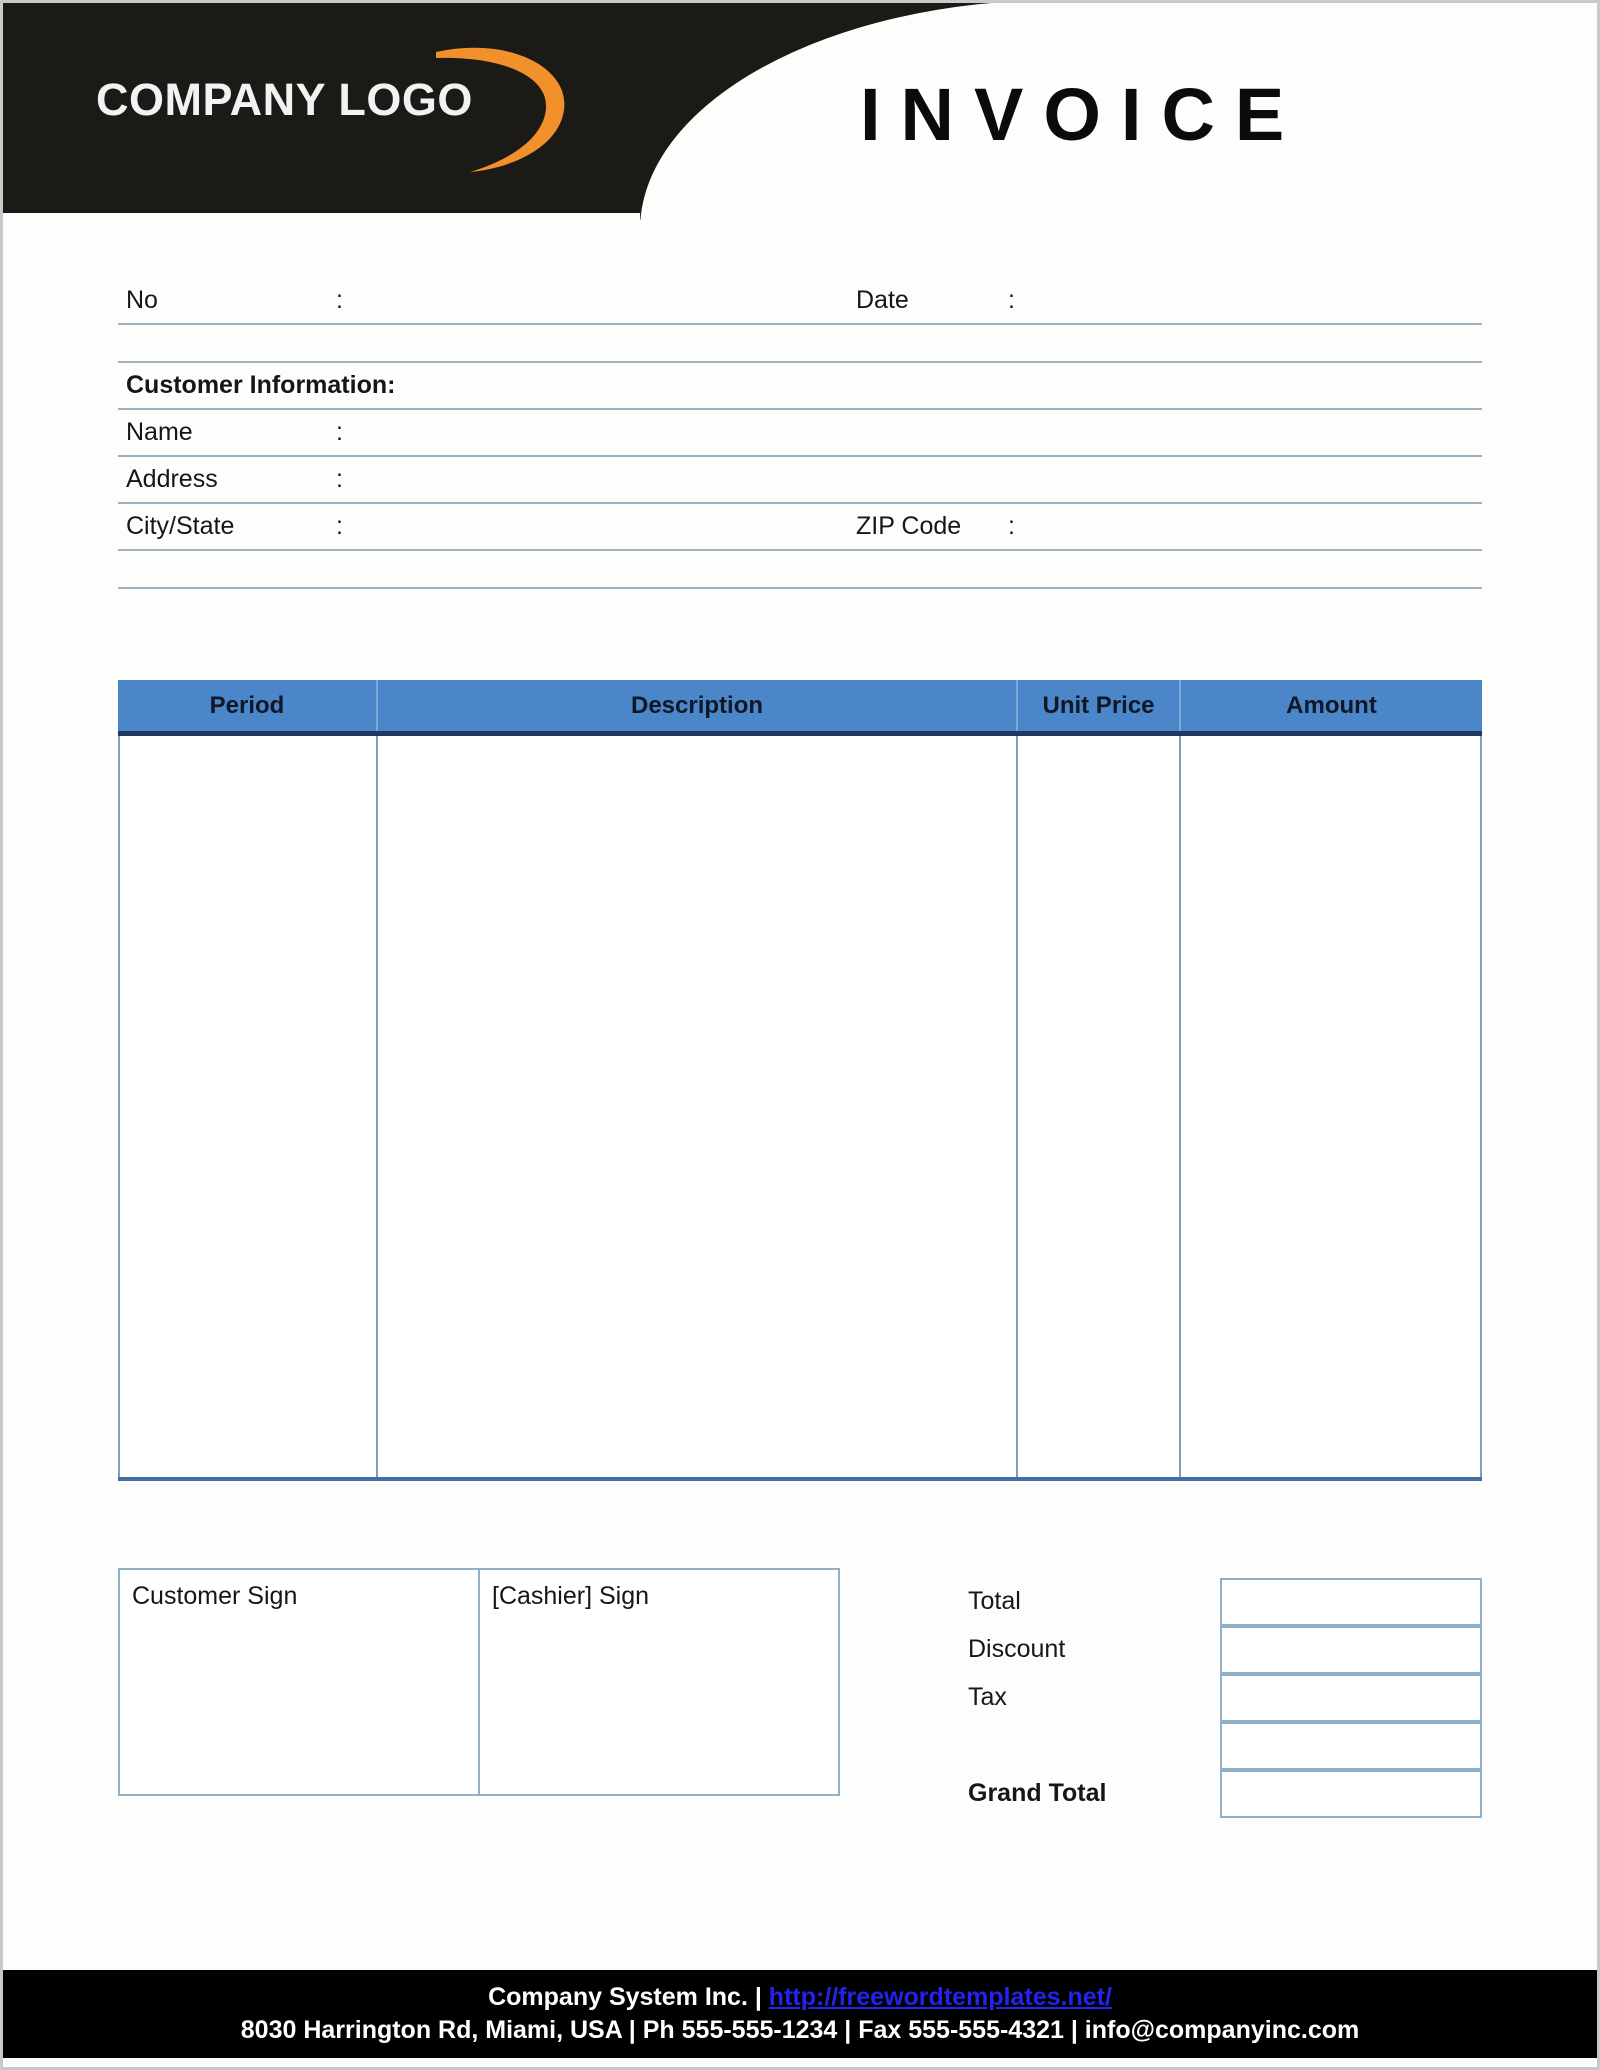  I want to click on field-row-address: Address :, so click(800, 480).